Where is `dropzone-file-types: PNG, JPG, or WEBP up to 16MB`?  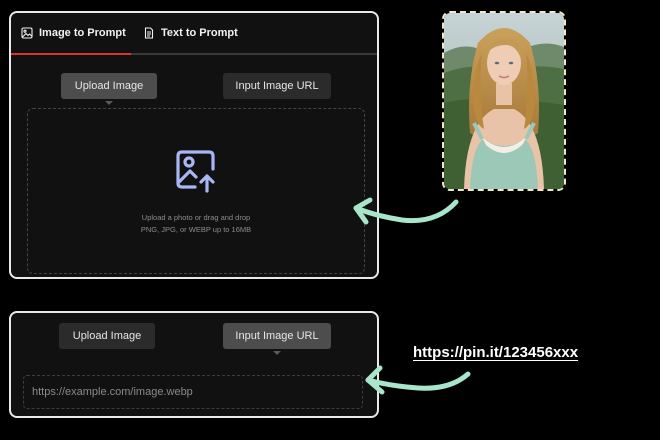
dropzone-file-types: PNG, JPG, or WEBP up to 16MB is located at coordinates (196, 229).